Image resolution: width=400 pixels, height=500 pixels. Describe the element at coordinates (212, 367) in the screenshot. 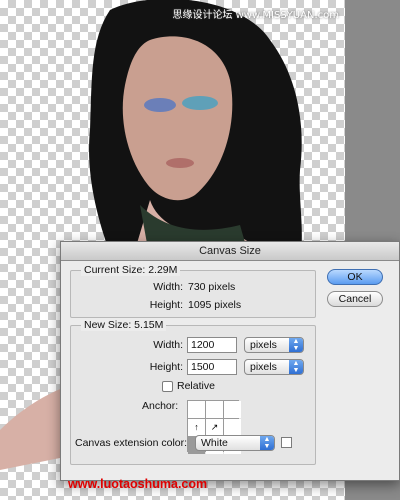

I see `height-input: 1500` at that location.